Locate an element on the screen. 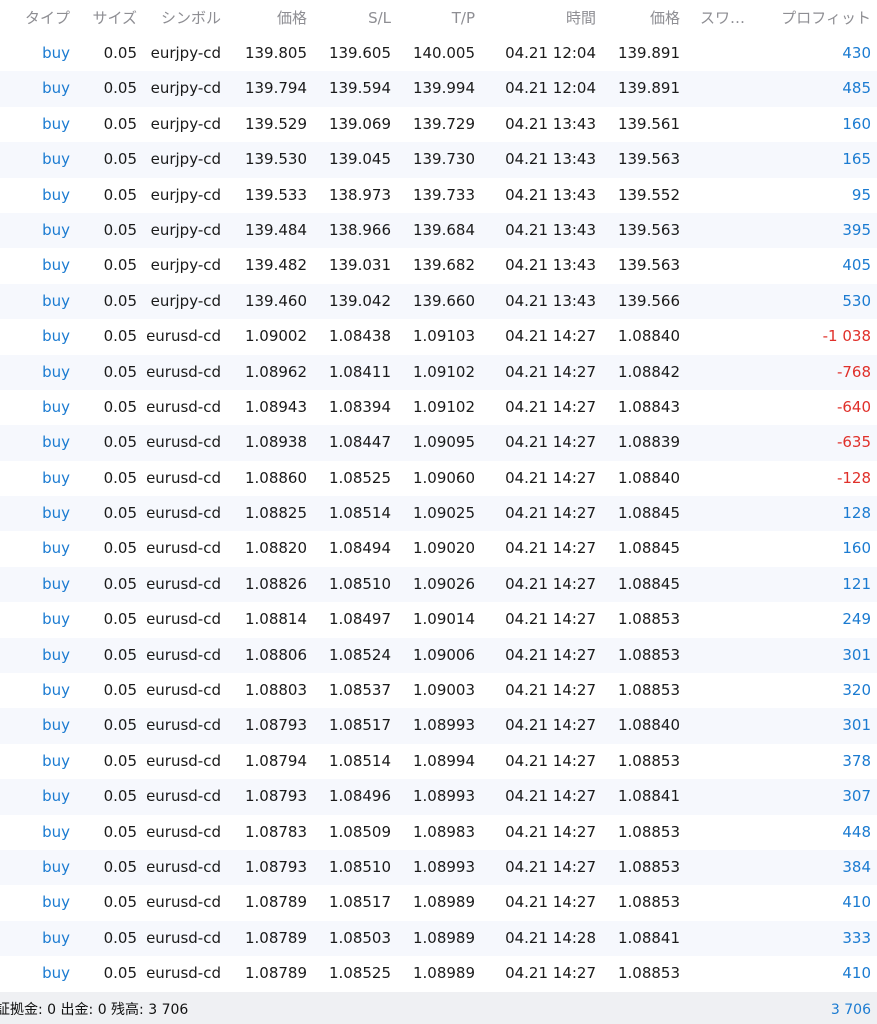  cell-open-price: 1.08789 is located at coordinates (275, 973).